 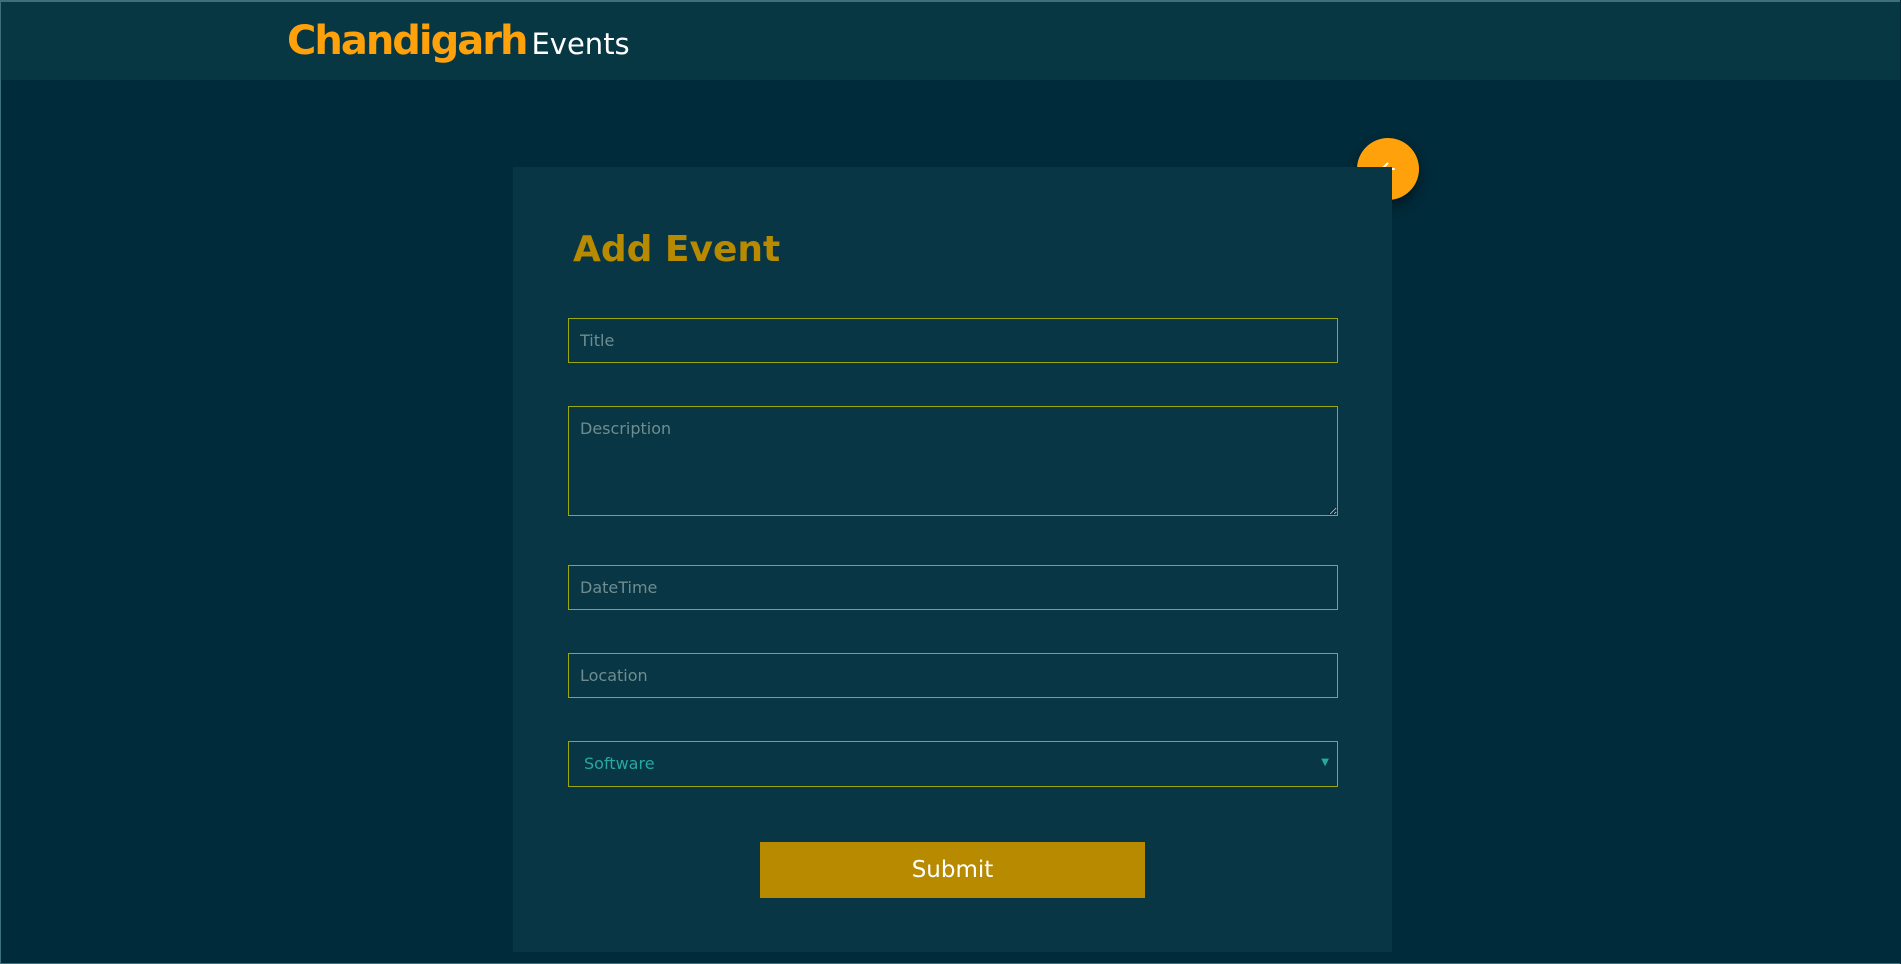 I want to click on brand-logo: Chandigarh Events, so click(x=458, y=41).